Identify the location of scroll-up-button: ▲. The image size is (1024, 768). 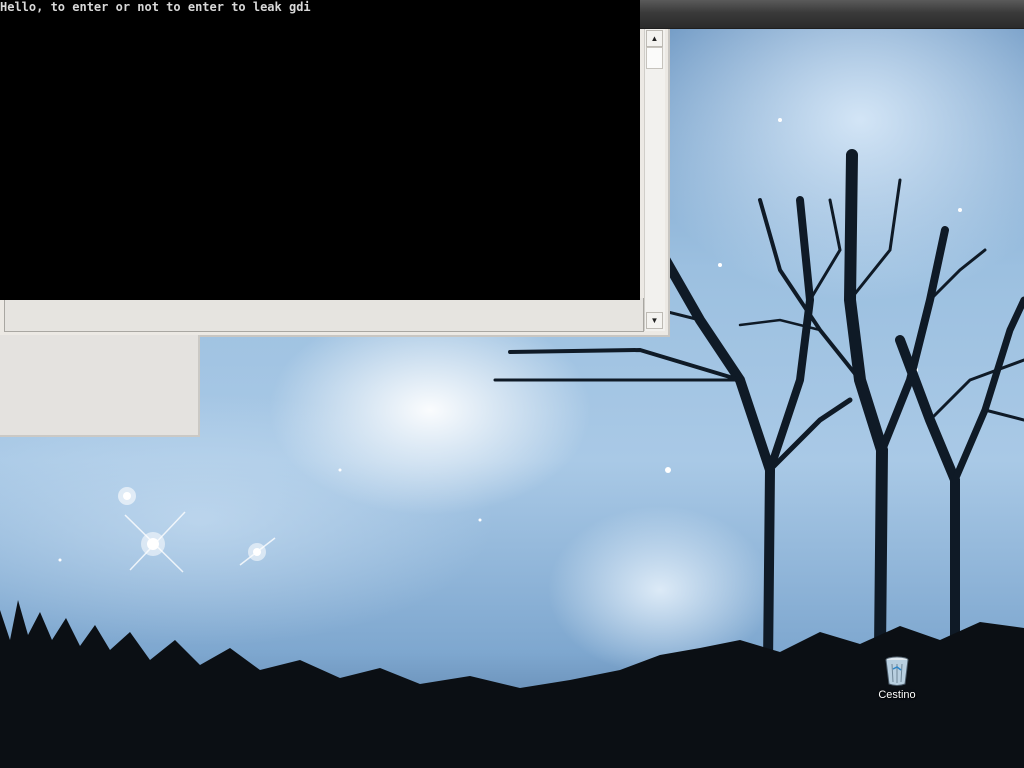
(654, 38).